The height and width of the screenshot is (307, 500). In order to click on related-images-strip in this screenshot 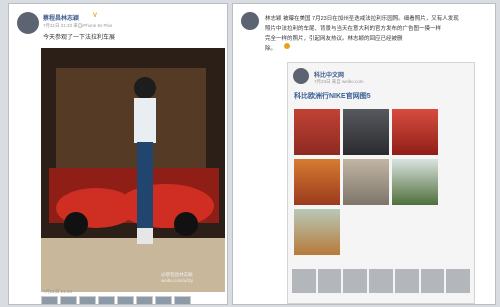, I will do `click(381, 281)`.